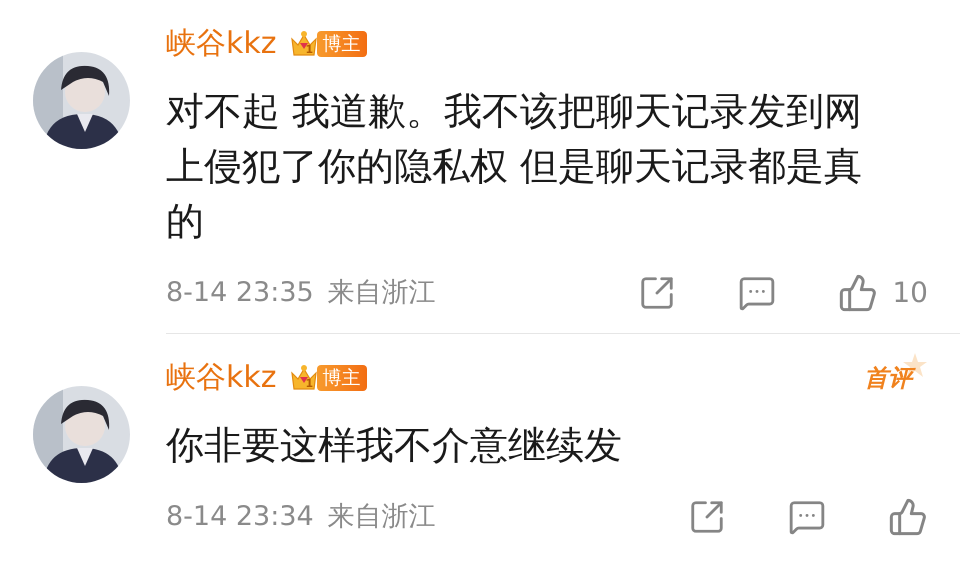 This screenshot has height=570, width=960. Describe the element at coordinates (240, 517) in the screenshot. I see `comment-time: 8-14 23:34` at that location.